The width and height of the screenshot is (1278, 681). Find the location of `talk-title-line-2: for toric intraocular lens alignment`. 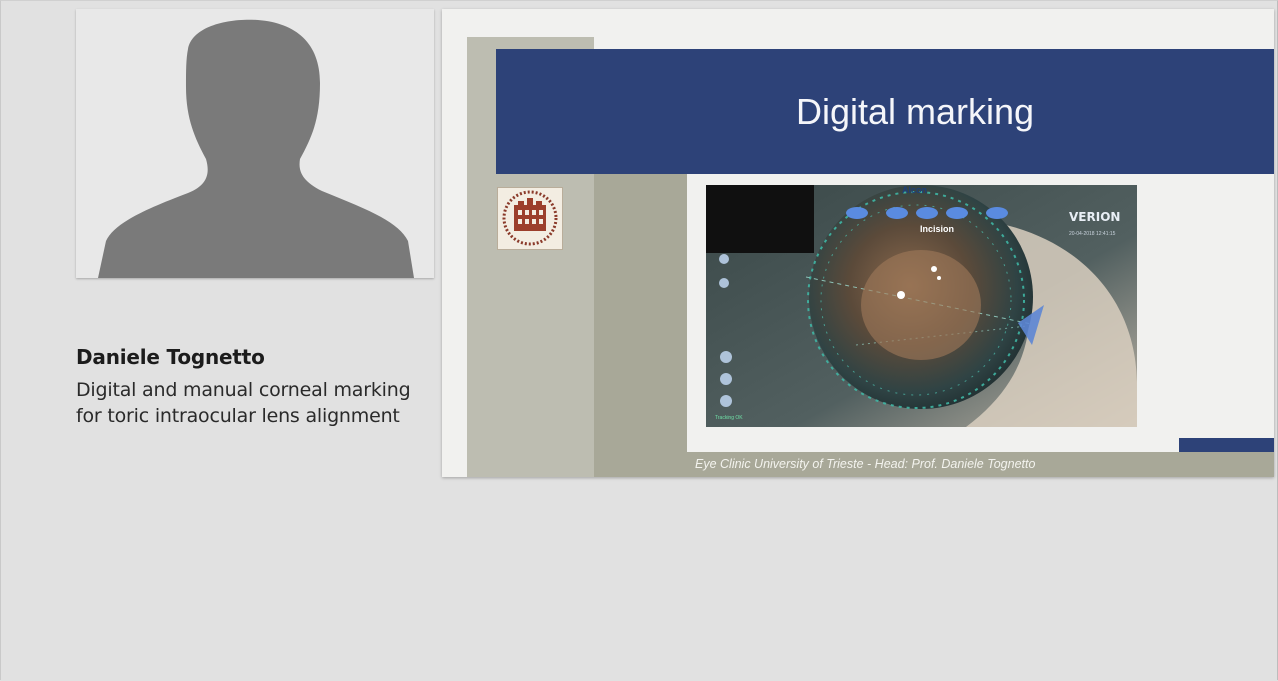

talk-title-line-2: for toric intraocular lens alignment is located at coordinates (238, 416).